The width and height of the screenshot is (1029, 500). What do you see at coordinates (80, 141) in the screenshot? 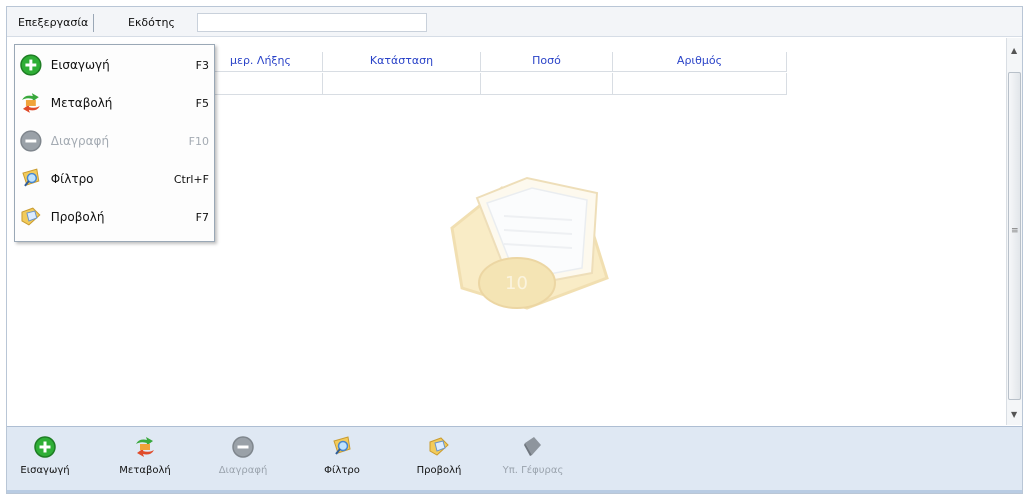
I see `menu-item-label: Διαγραφή` at bounding box center [80, 141].